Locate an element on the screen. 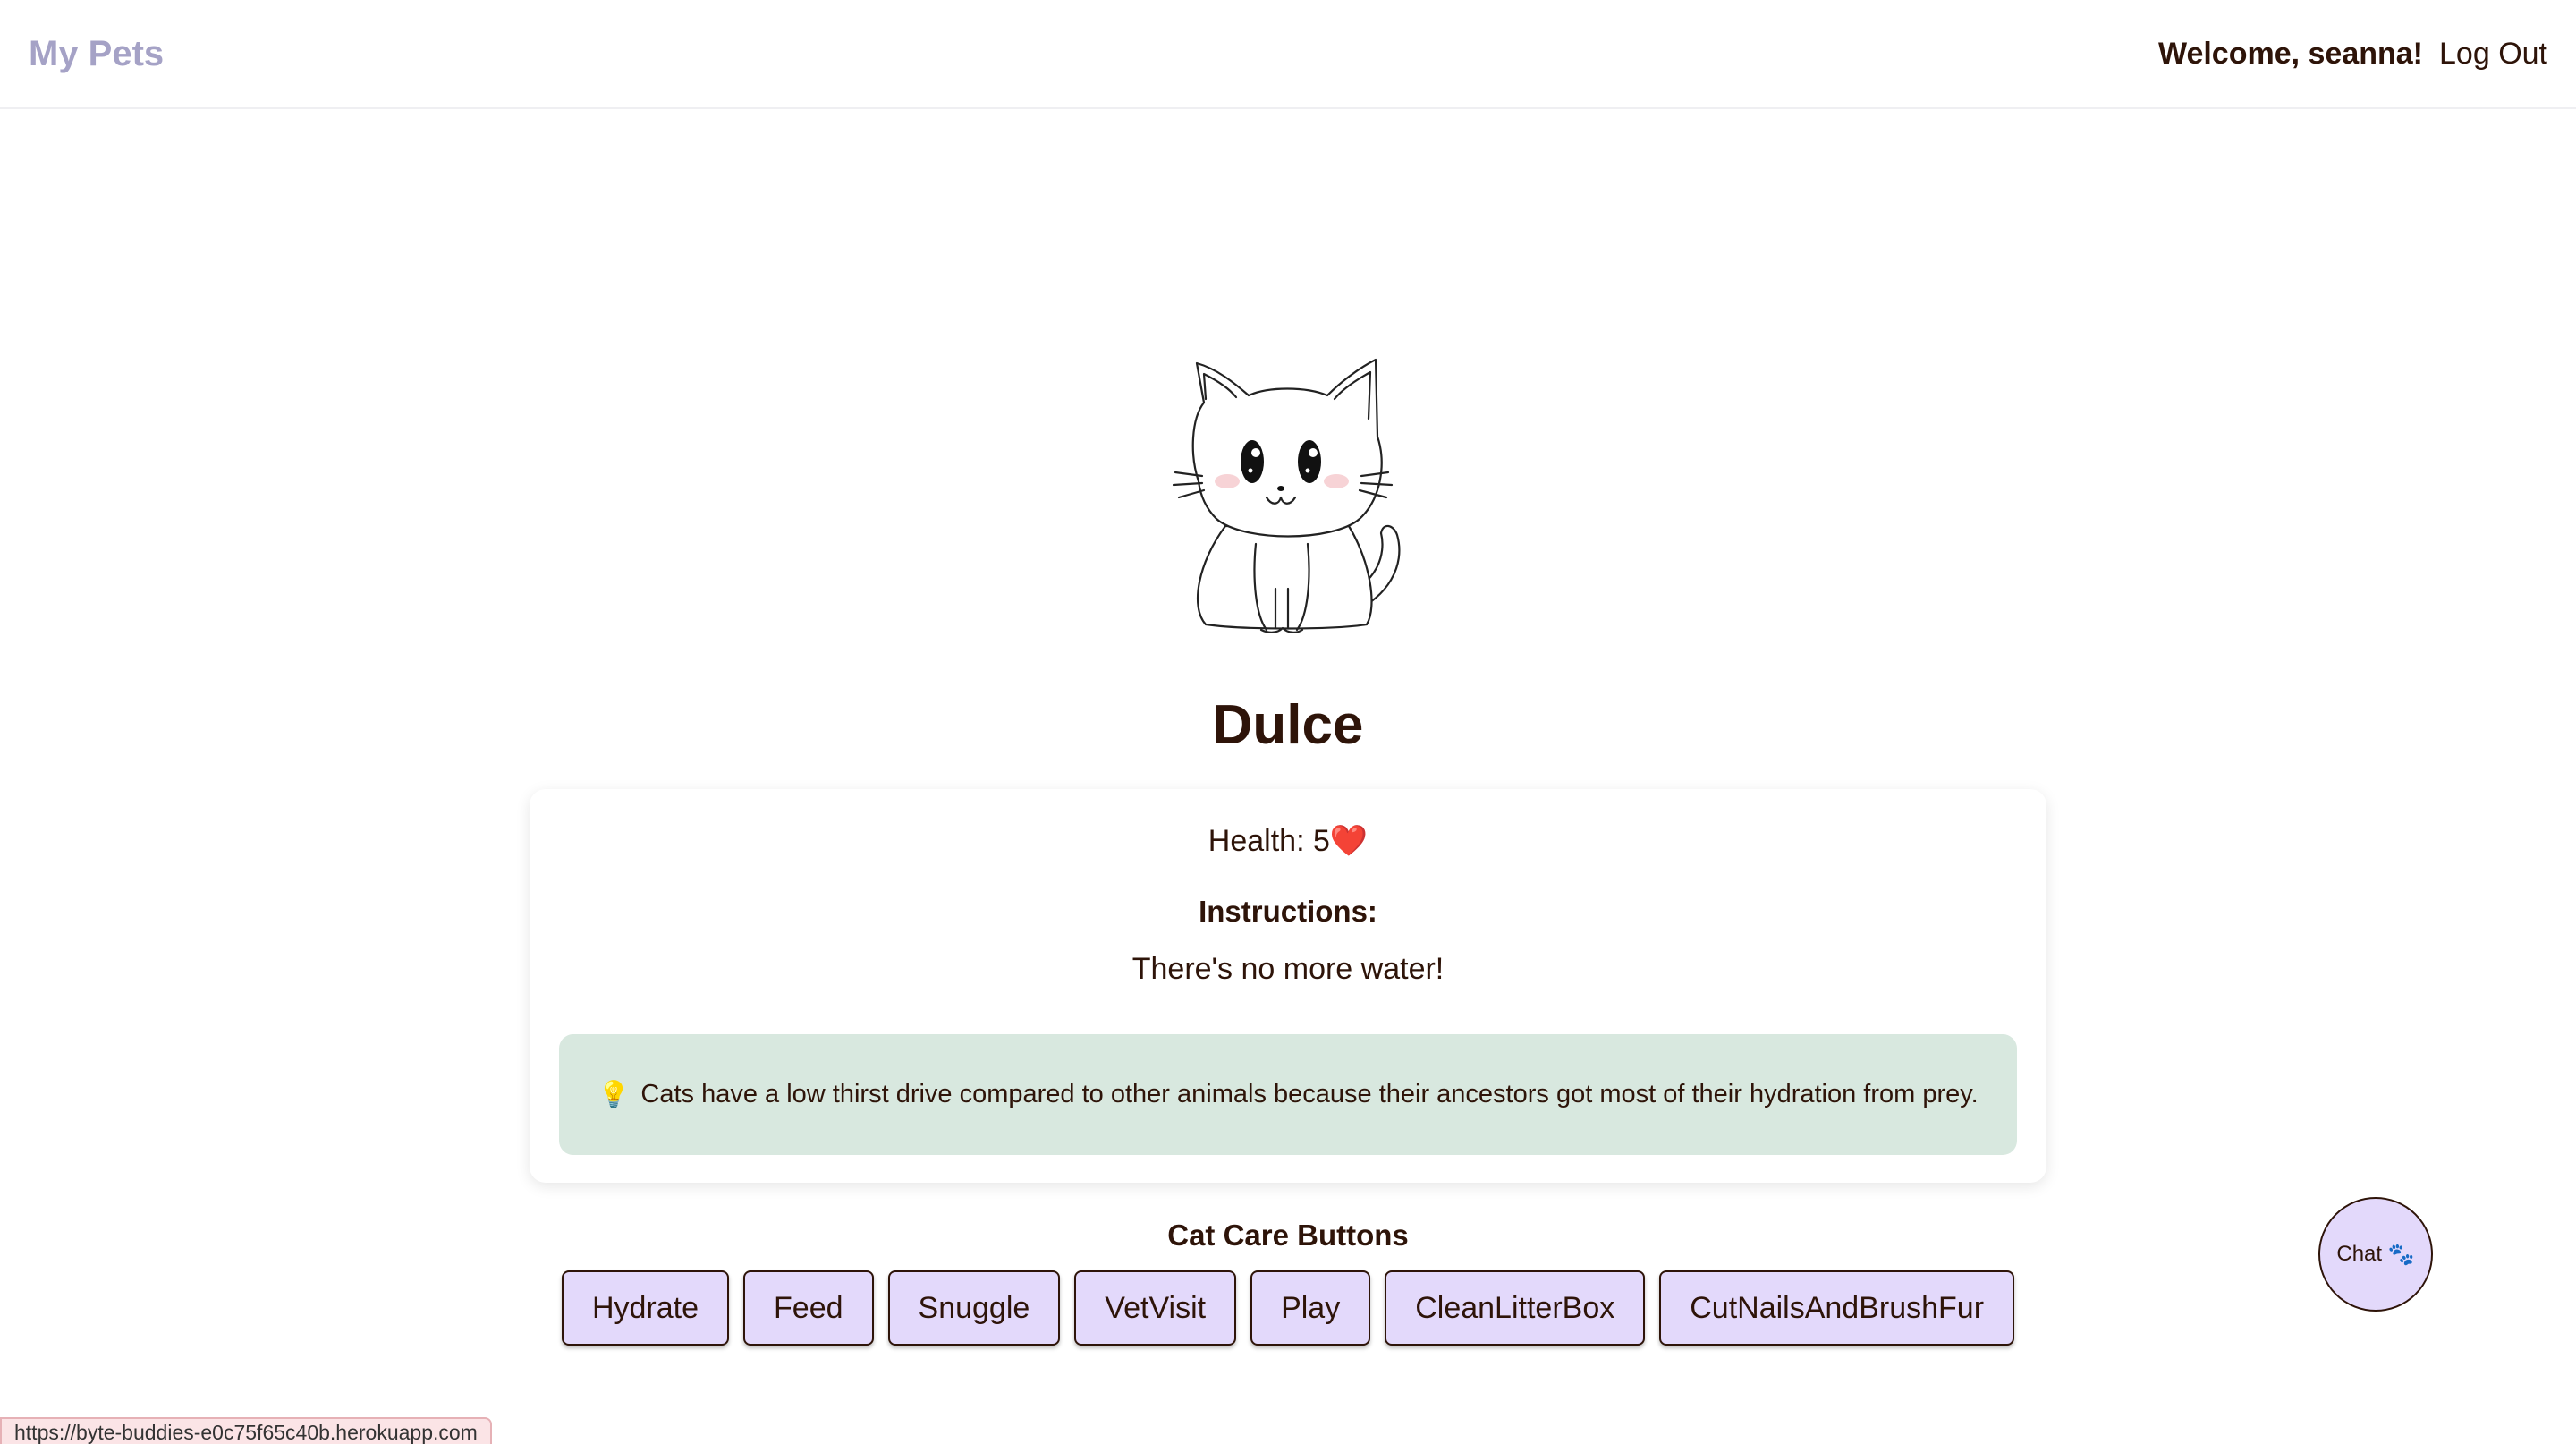 This screenshot has height=1444, width=2576. feed-button: Feed is located at coordinates (808, 1308).